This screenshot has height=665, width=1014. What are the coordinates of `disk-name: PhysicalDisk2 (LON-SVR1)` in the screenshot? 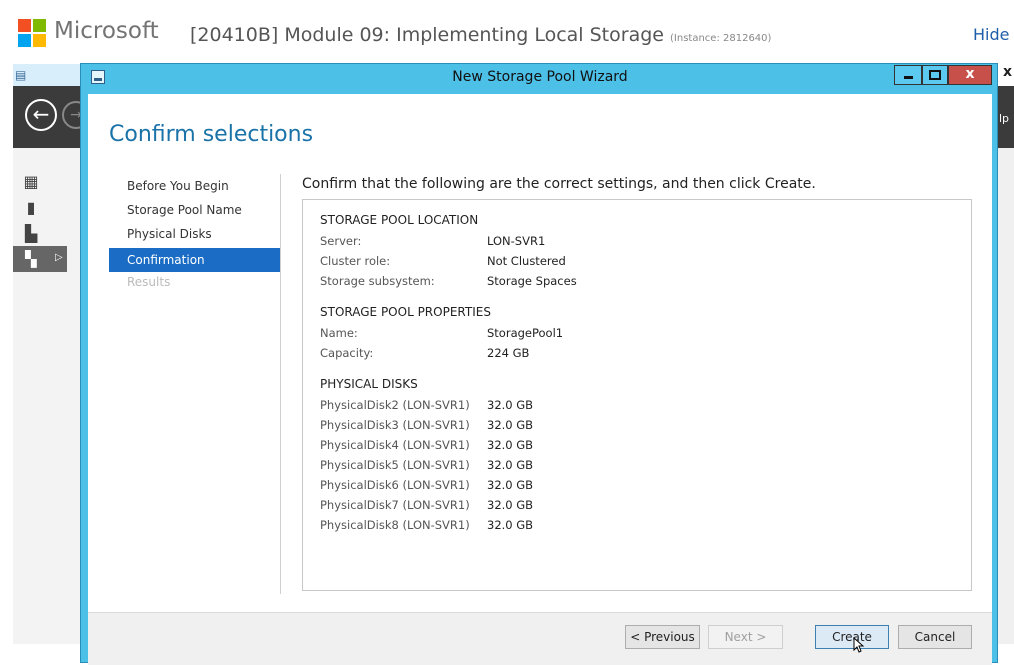 It's located at (395, 405).